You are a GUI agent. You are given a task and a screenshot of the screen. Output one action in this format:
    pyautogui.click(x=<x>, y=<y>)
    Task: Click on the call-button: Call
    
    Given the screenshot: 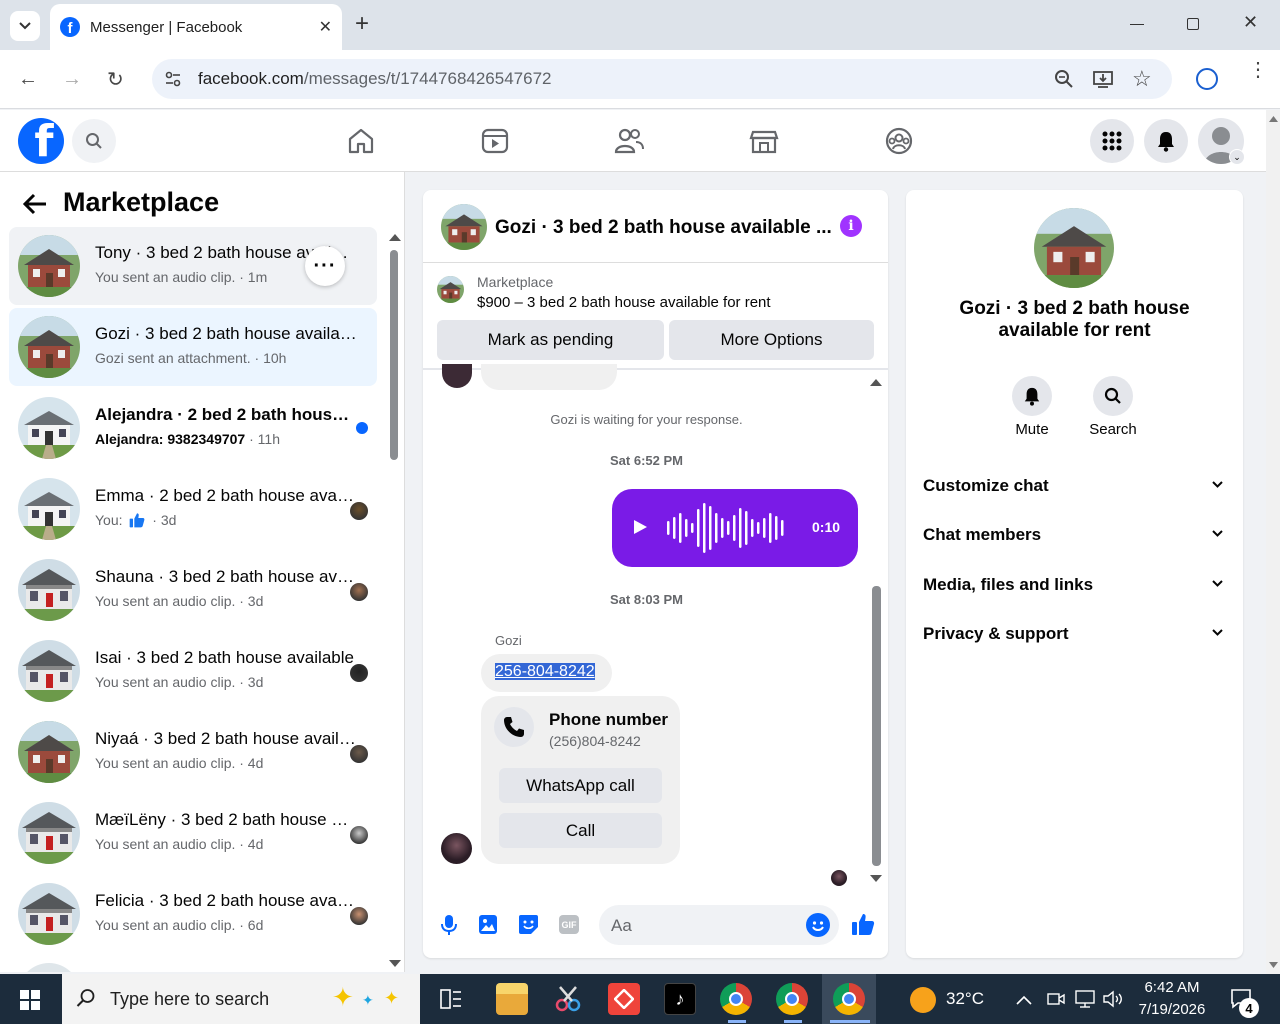 What is the action you would take?
    pyautogui.click(x=580, y=830)
    